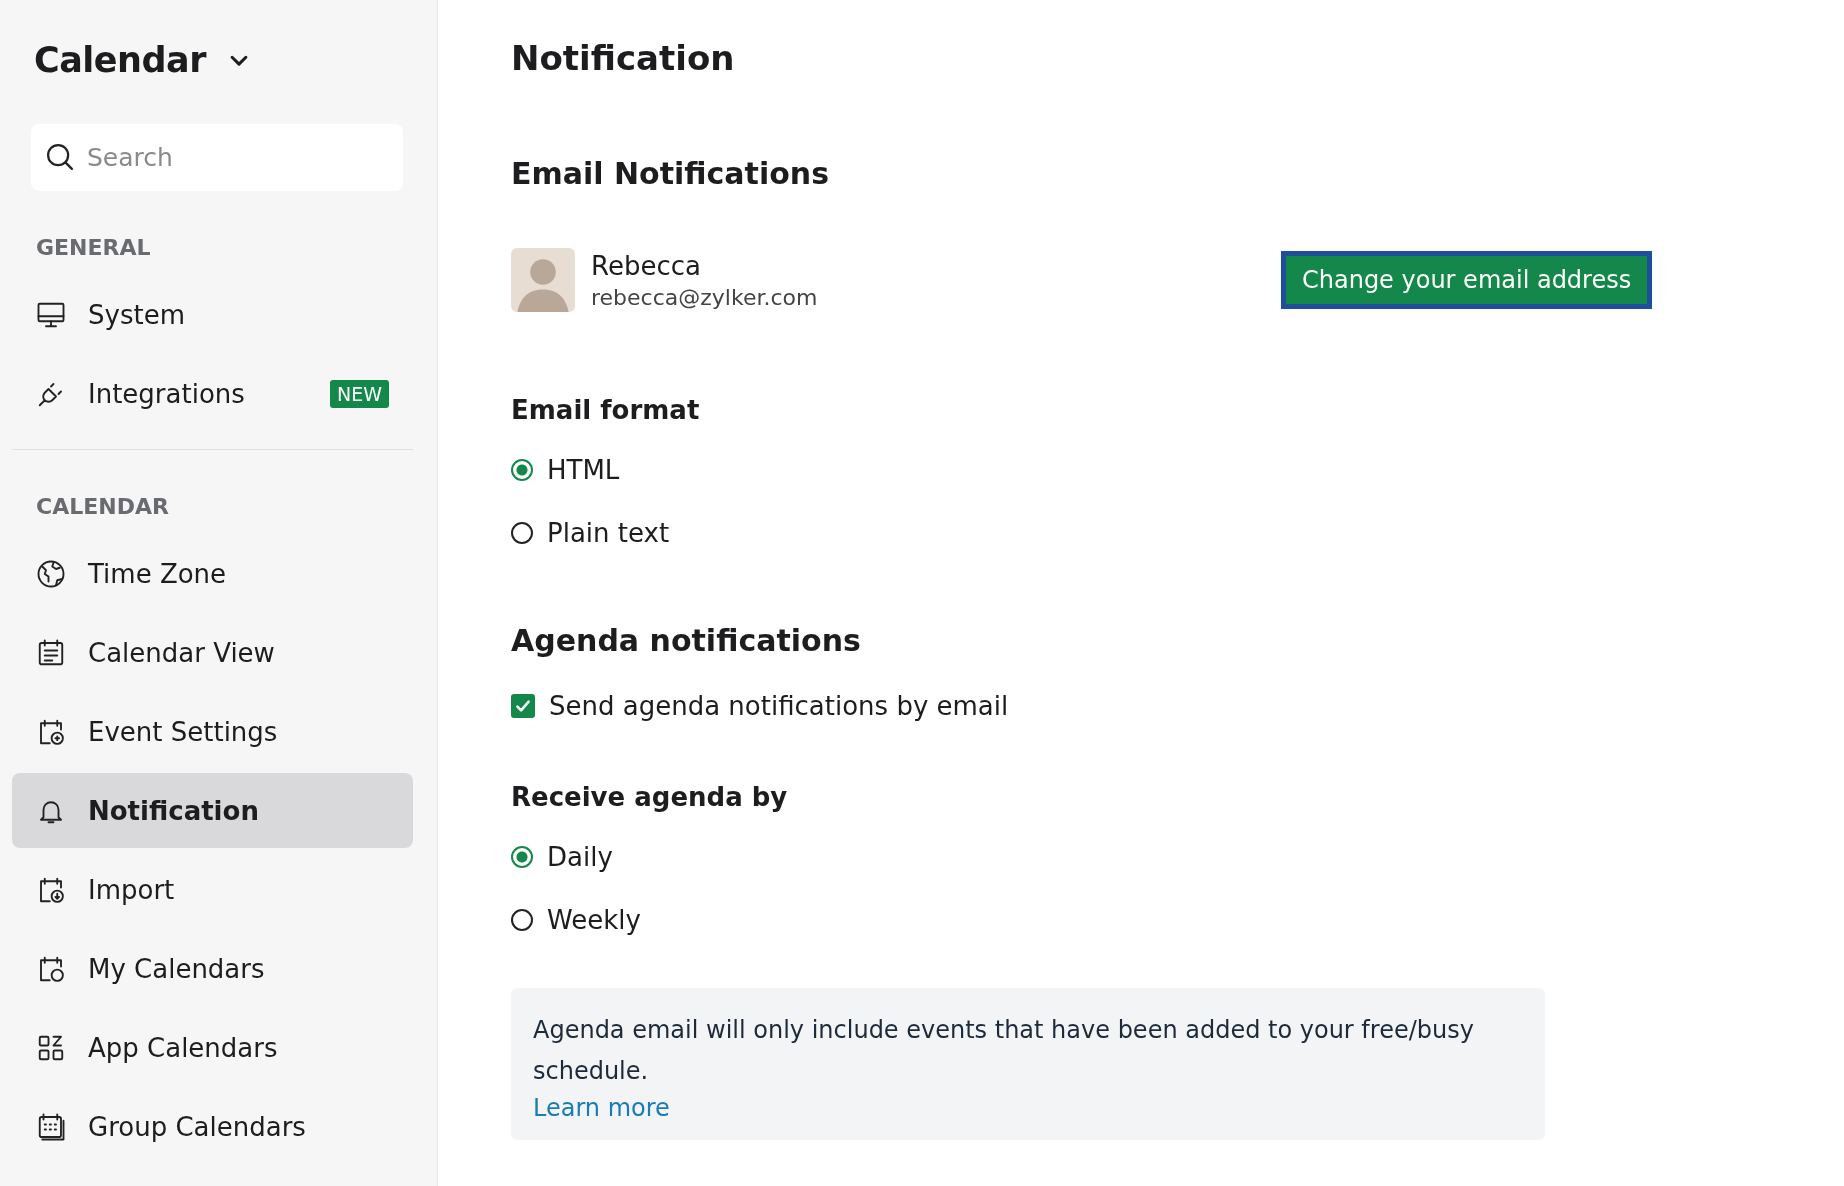 This screenshot has width=1844, height=1186. What do you see at coordinates (359, 393) in the screenshot?
I see `new-badge: NEW` at bounding box center [359, 393].